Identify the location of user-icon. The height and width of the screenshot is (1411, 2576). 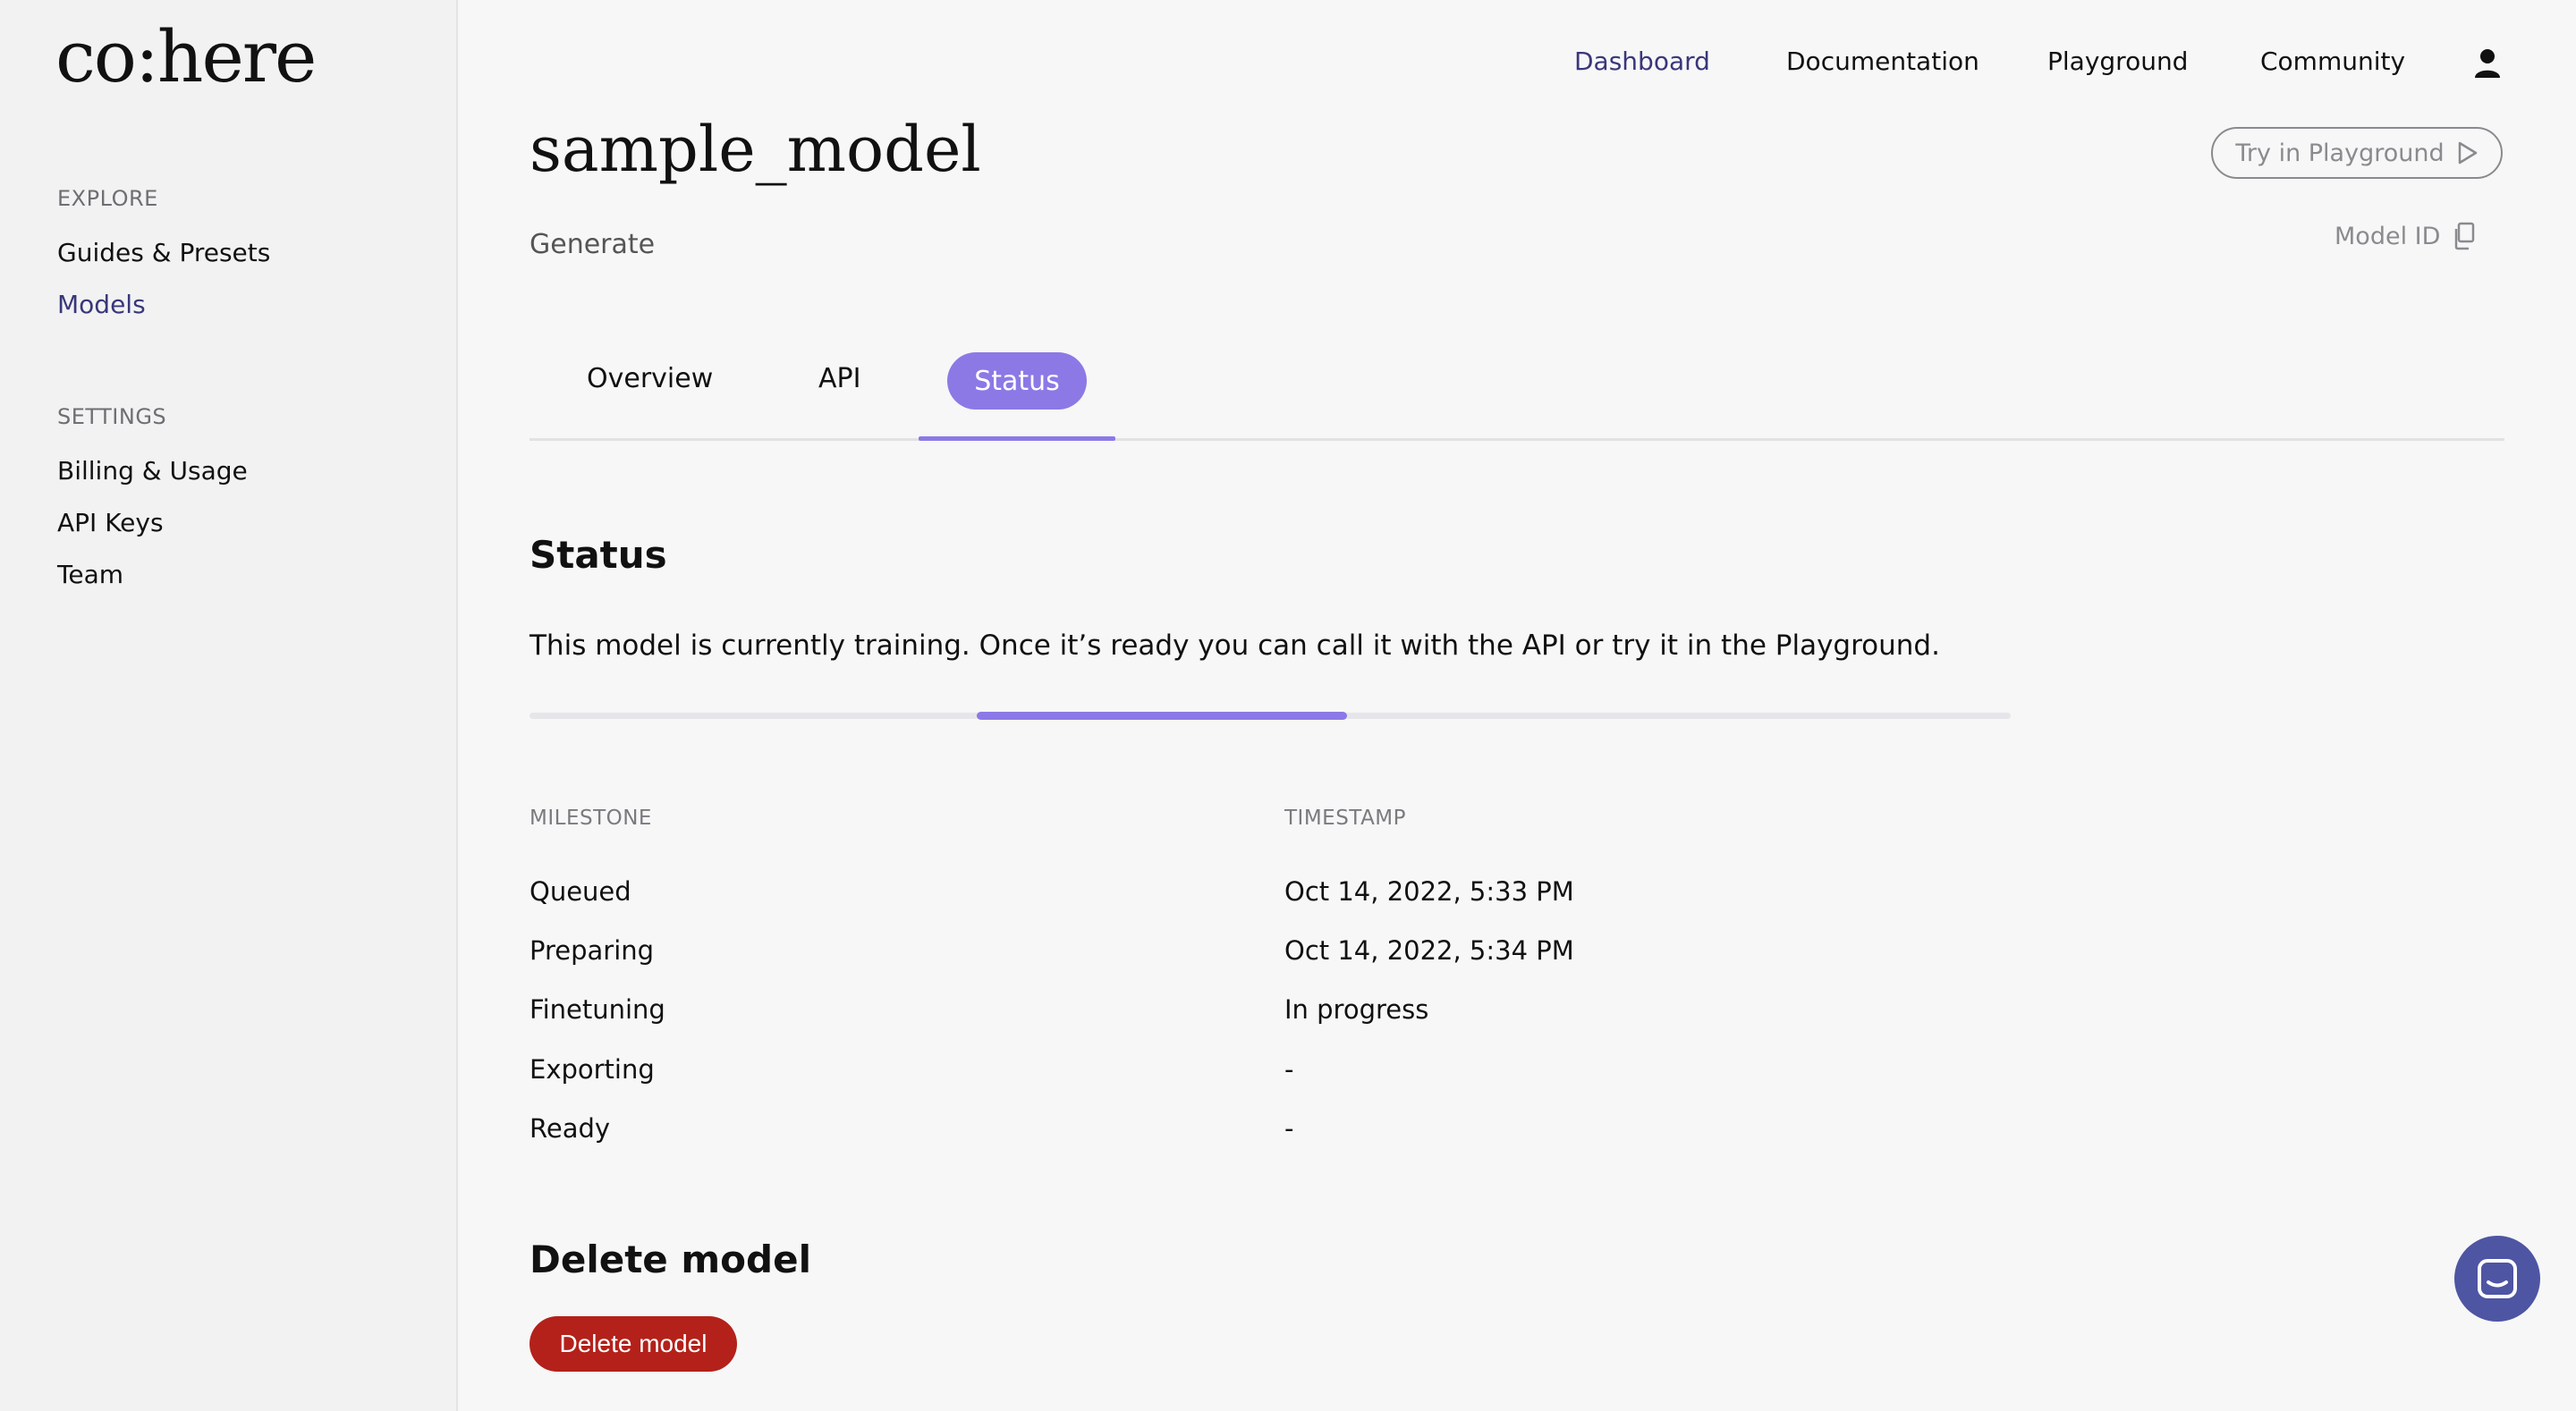
(2487, 64).